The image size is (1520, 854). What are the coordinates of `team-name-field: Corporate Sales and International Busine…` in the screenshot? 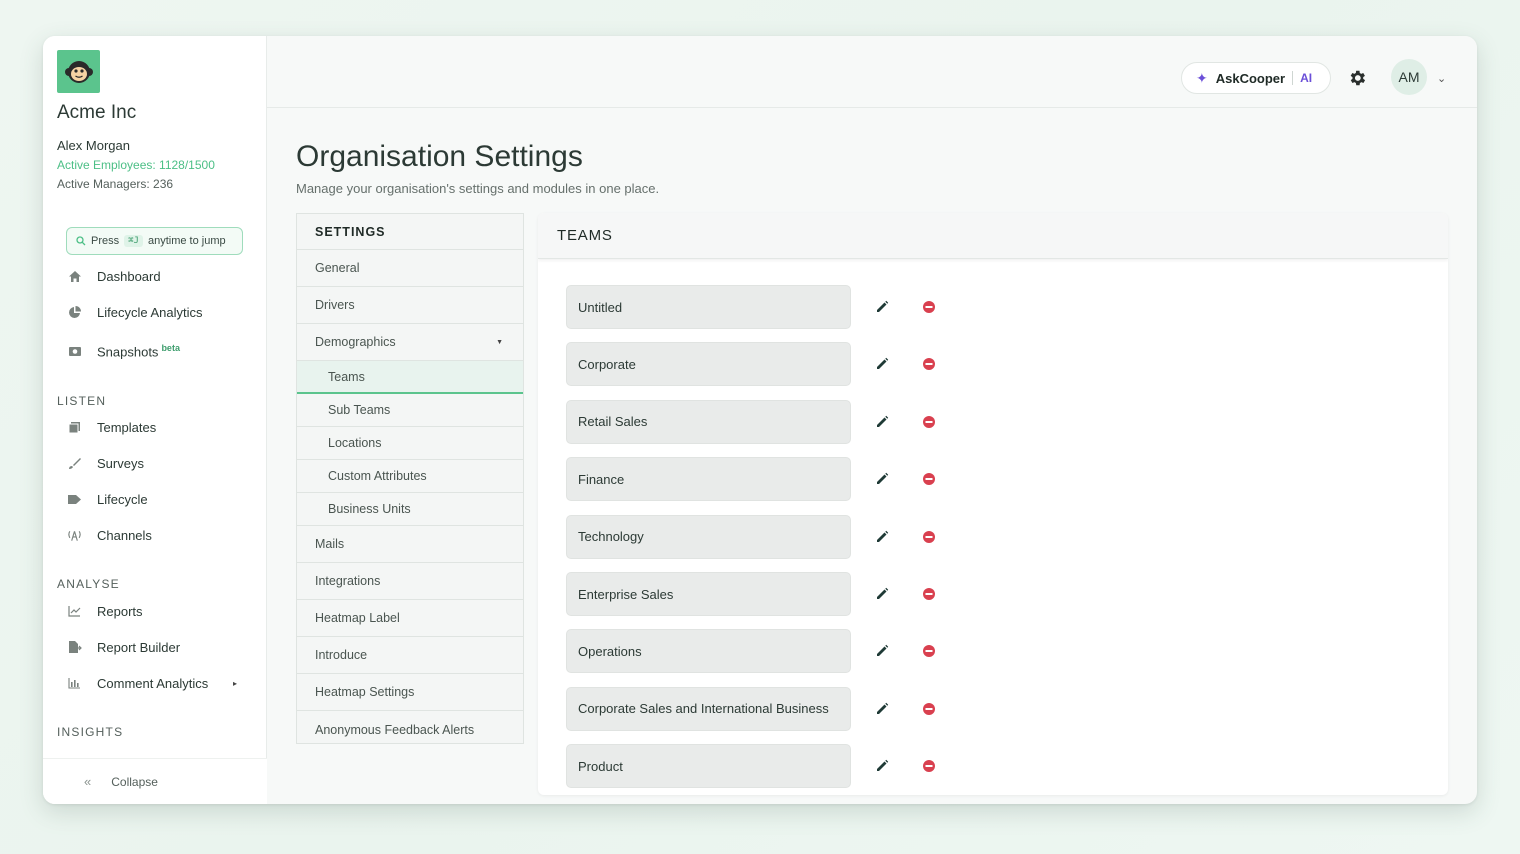 It's located at (708, 708).